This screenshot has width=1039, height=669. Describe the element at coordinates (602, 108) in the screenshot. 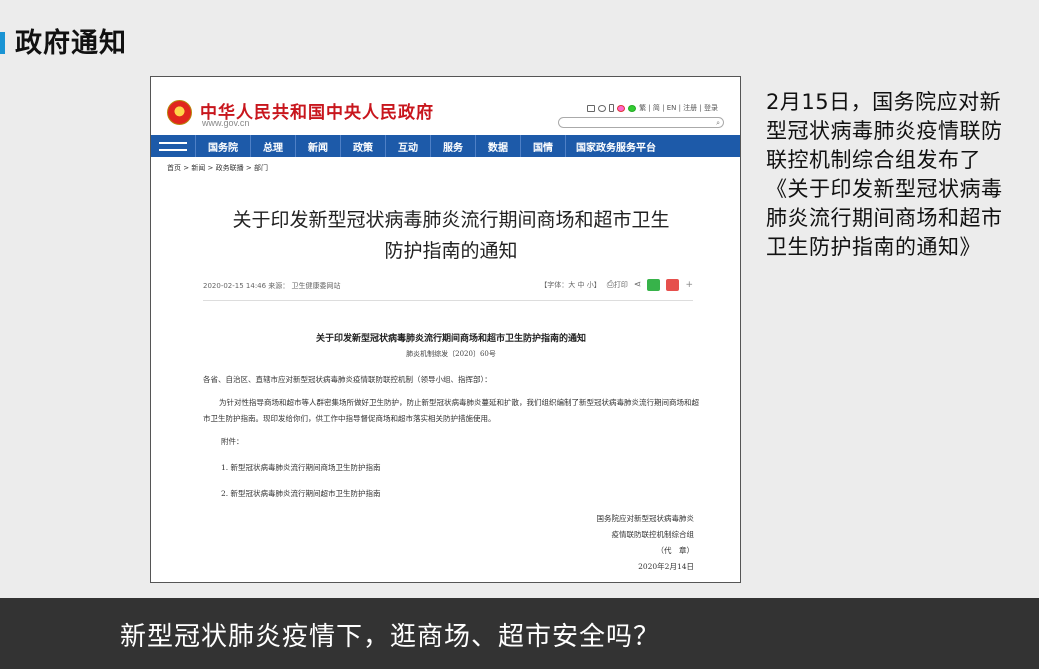

I see `clock-icon` at that location.